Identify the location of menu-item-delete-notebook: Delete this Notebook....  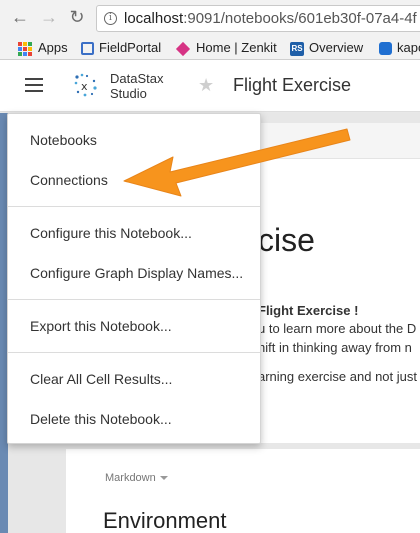
(134, 419).